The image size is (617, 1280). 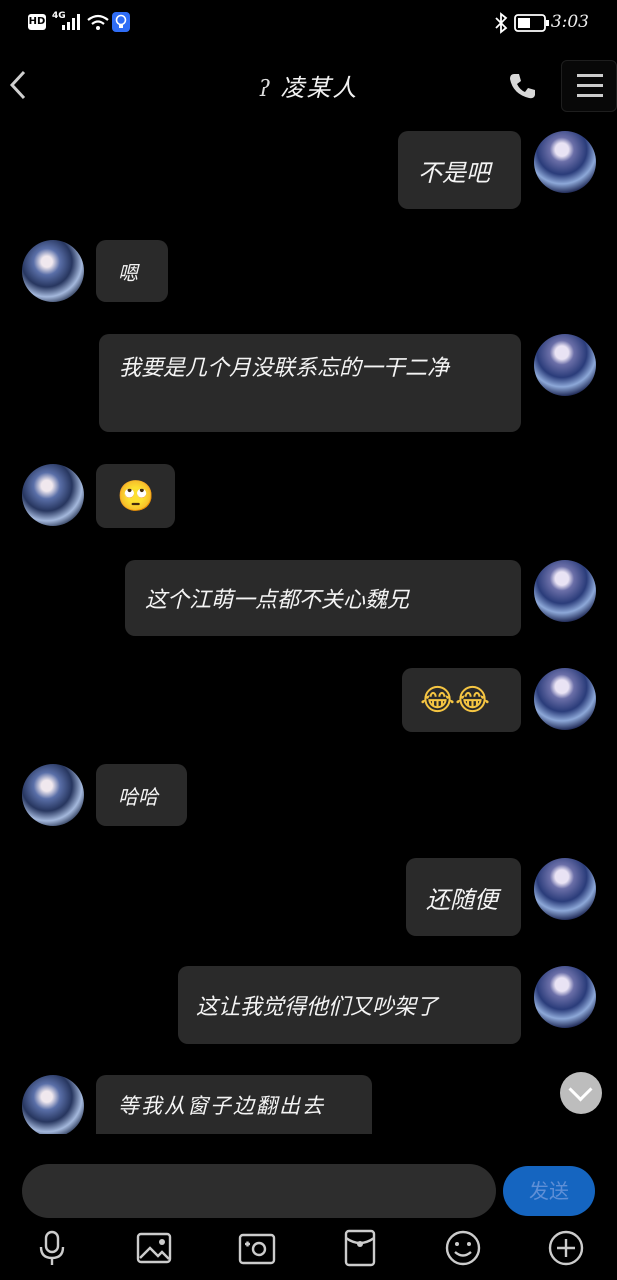 What do you see at coordinates (154, 1248) in the screenshot?
I see `image-icon` at bounding box center [154, 1248].